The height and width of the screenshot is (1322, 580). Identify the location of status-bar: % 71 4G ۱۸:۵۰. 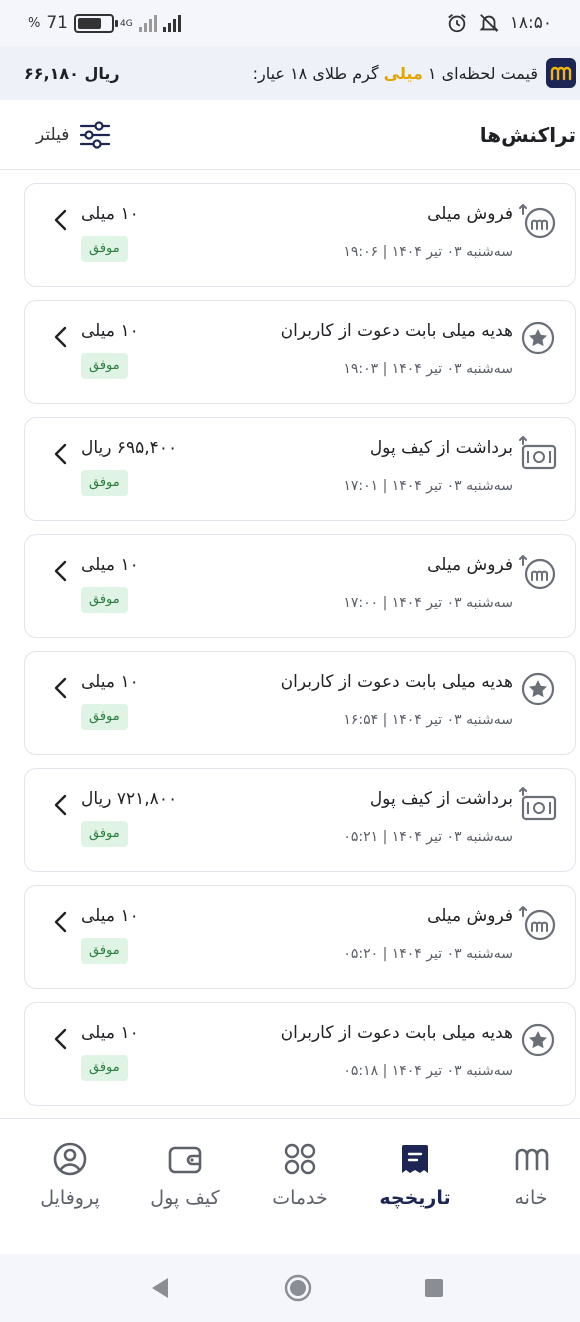
(290, 23).